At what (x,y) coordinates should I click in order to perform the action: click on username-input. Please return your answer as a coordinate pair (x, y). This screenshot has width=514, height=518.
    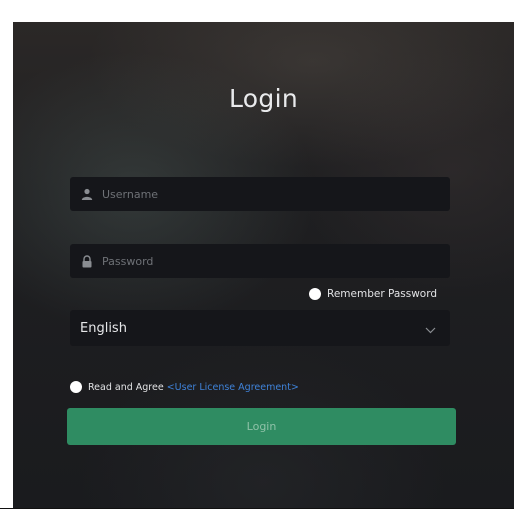
    Looking at the image, I should click on (276, 194).